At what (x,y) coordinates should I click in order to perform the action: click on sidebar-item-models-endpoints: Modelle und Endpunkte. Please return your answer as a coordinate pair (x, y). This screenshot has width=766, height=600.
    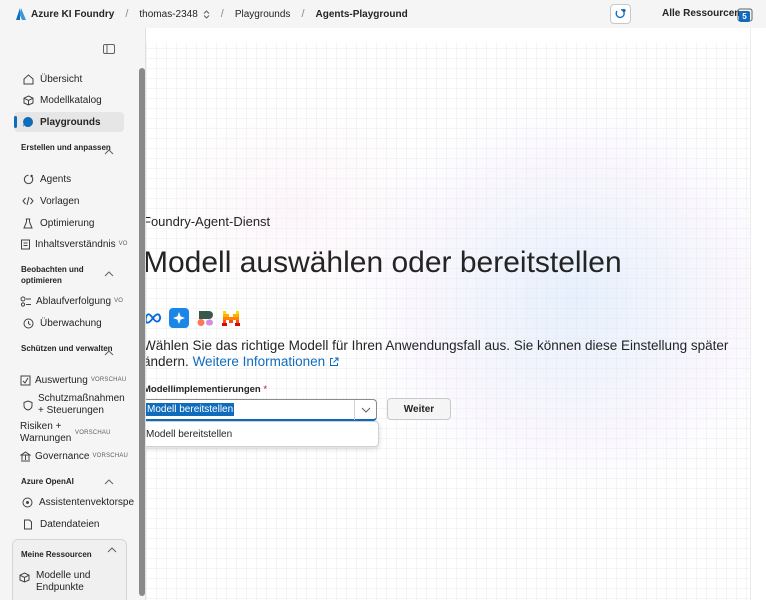
    Looking at the image, I should click on (59, 582).